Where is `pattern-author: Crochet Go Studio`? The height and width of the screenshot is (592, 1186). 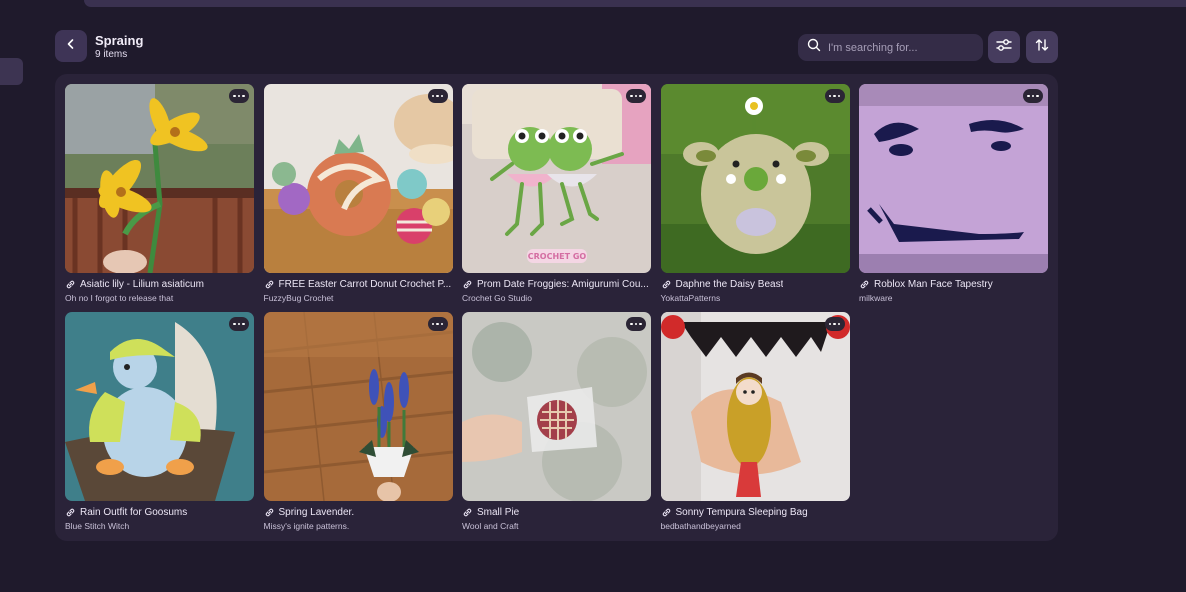 pattern-author: Crochet Go Studio is located at coordinates (556, 298).